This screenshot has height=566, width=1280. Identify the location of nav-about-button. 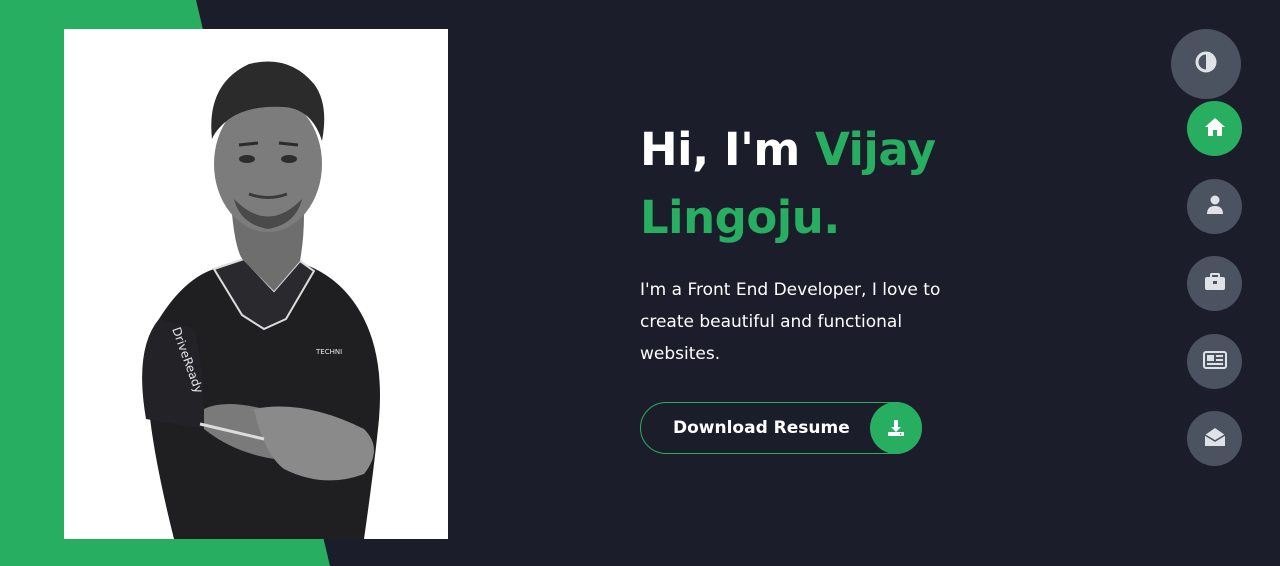
(1214, 206).